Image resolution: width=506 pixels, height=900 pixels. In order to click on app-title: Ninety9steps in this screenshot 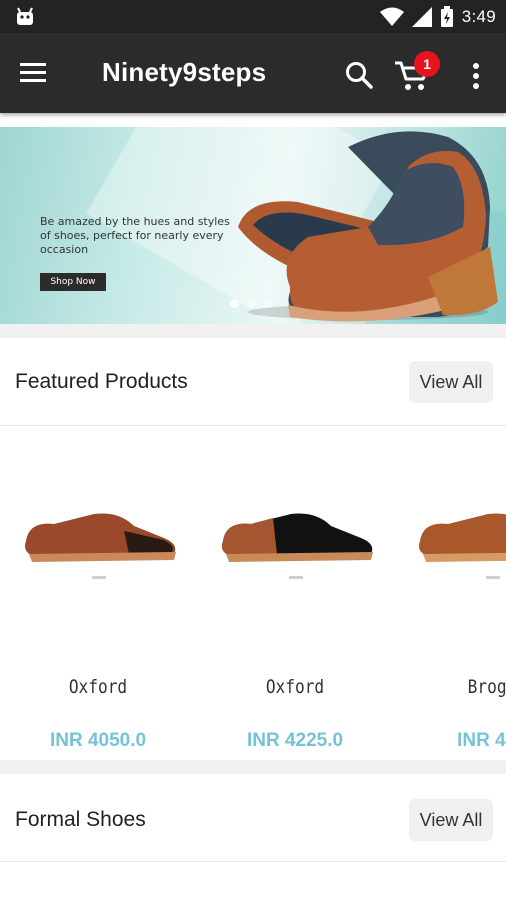, I will do `click(184, 72)`.